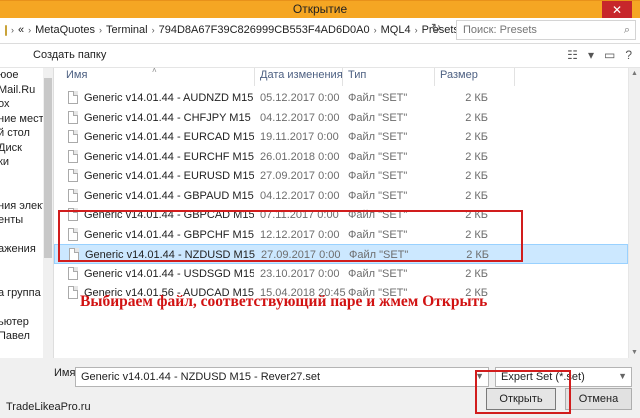  I want to click on toolbar: Создать папку ☷ ▾ ▭ ?, so click(320, 56).